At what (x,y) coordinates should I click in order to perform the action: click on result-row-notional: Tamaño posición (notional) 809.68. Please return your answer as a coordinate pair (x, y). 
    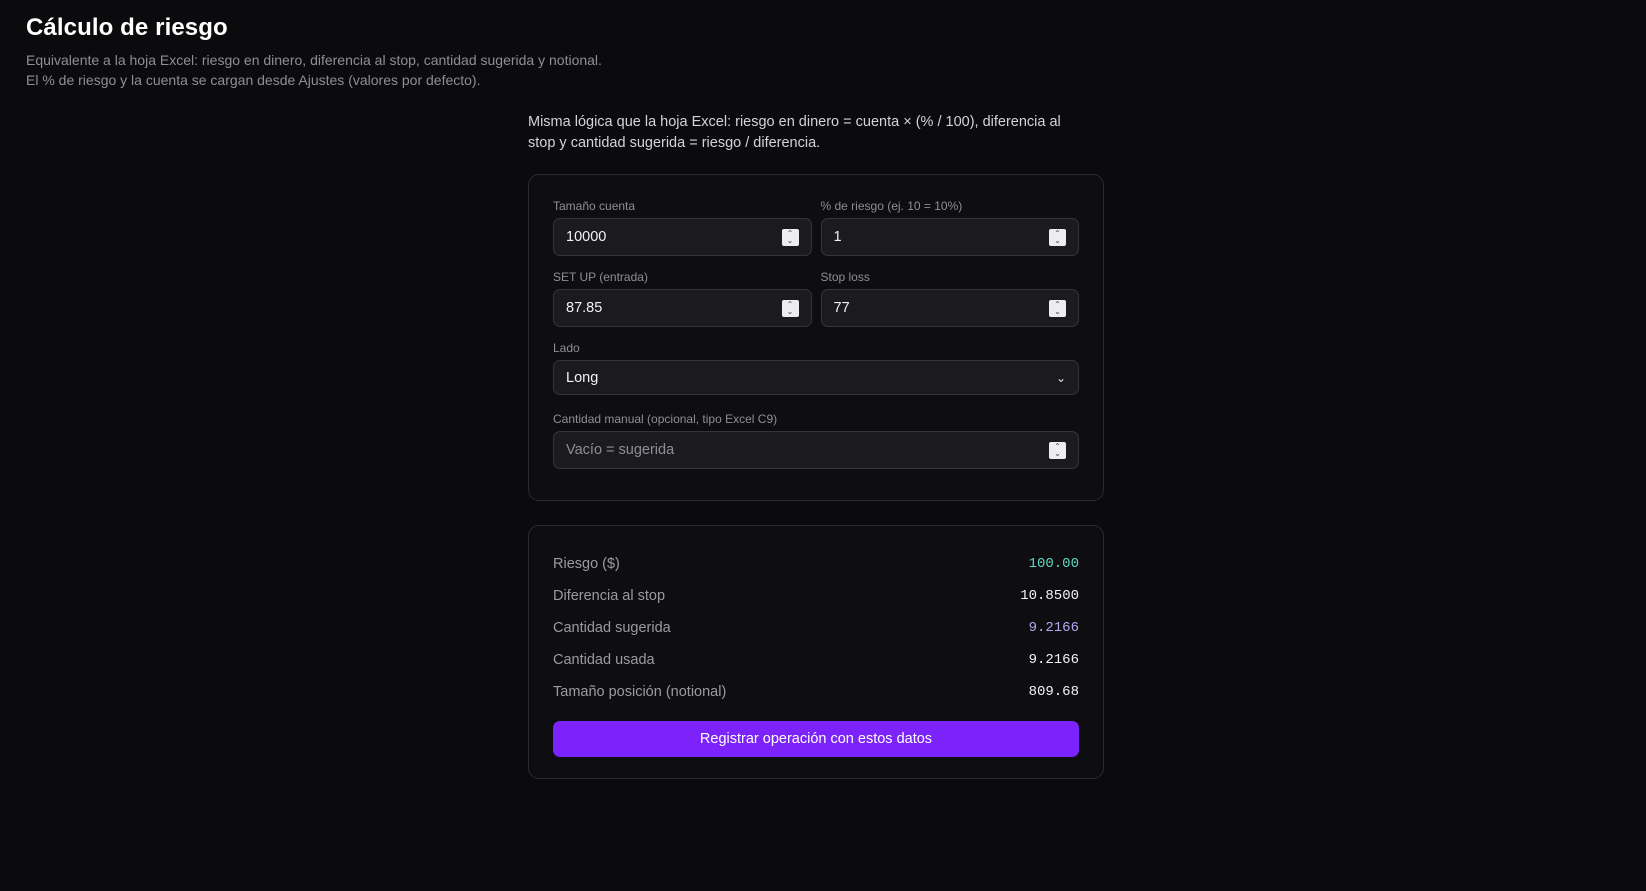
    Looking at the image, I should click on (816, 692).